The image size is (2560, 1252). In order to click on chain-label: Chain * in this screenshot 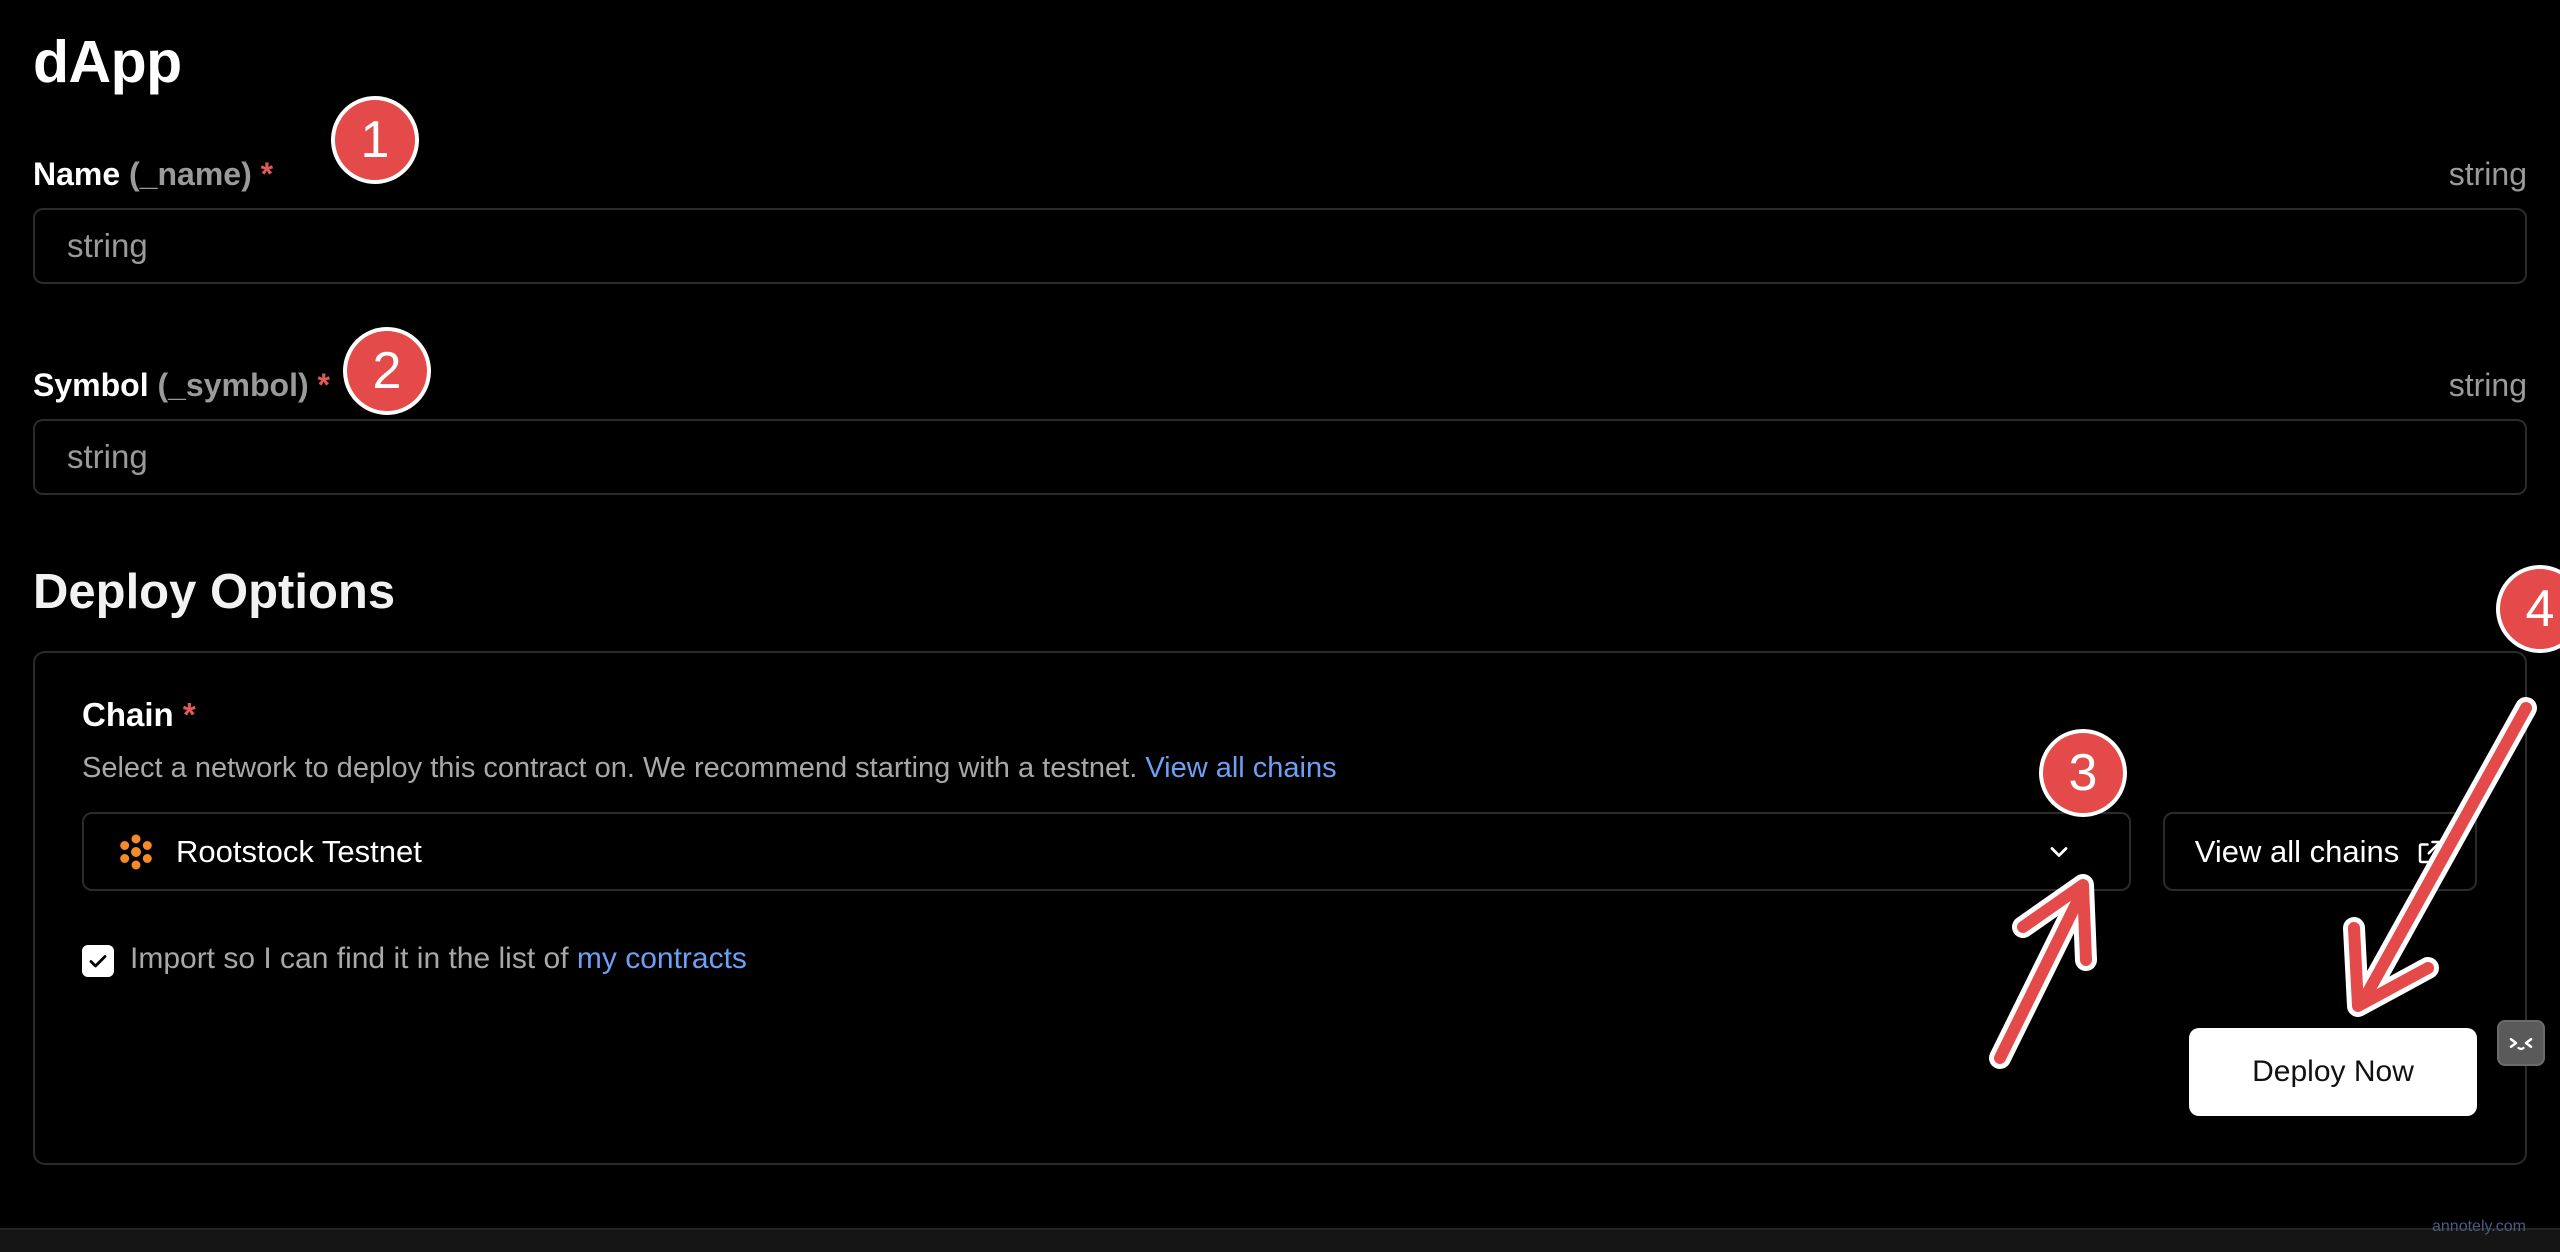, I will do `click(139, 715)`.